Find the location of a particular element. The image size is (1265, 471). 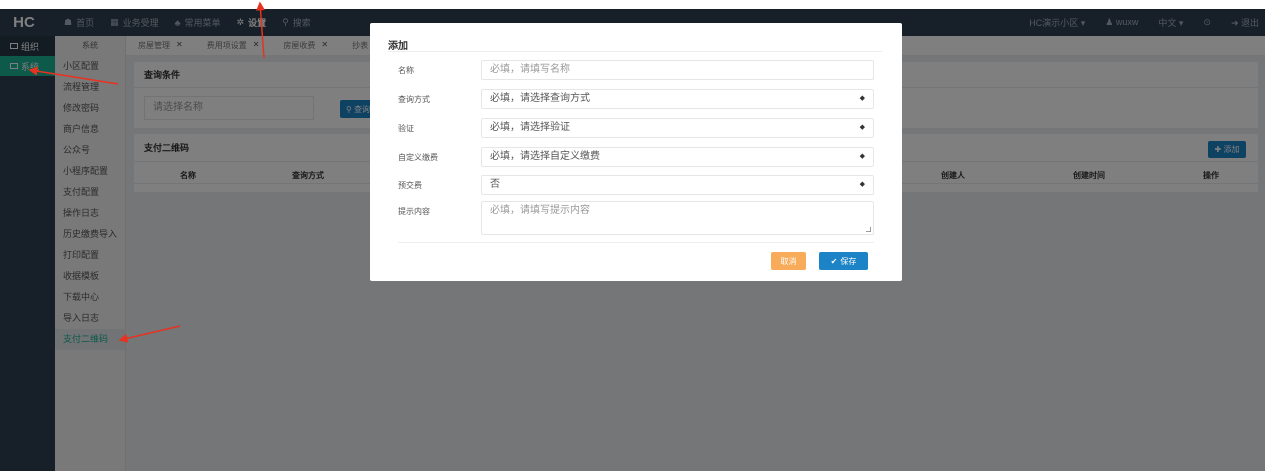

form-row-prepay: 预交费 否 ◆ is located at coordinates (636, 185).